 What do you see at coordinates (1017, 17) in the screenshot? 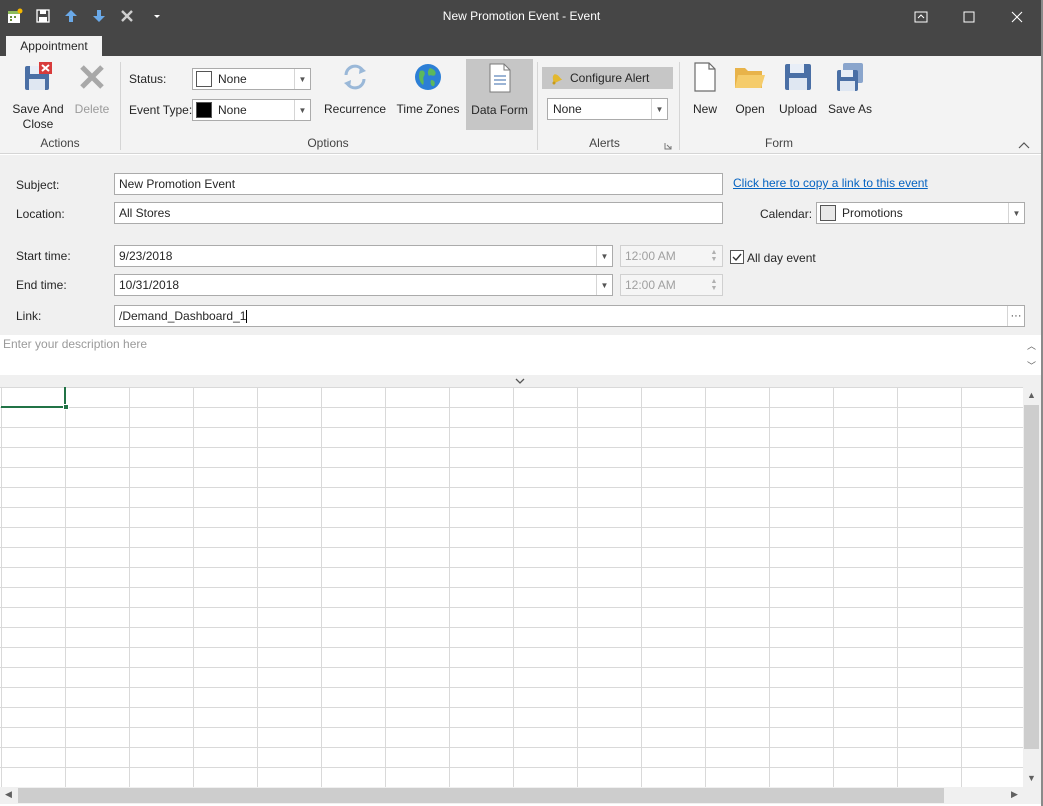
I see `close-window-icon` at bounding box center [1017, 17].